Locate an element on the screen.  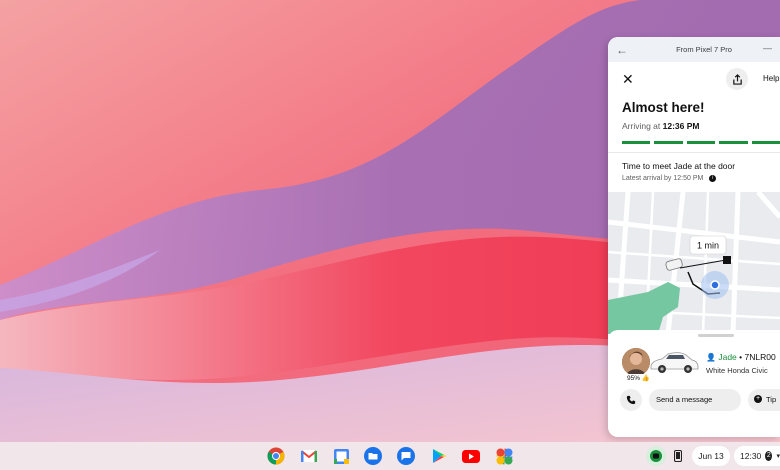
window-titlebar: ← From Pixel 7 Pro — is located at coordinates (694, 49).